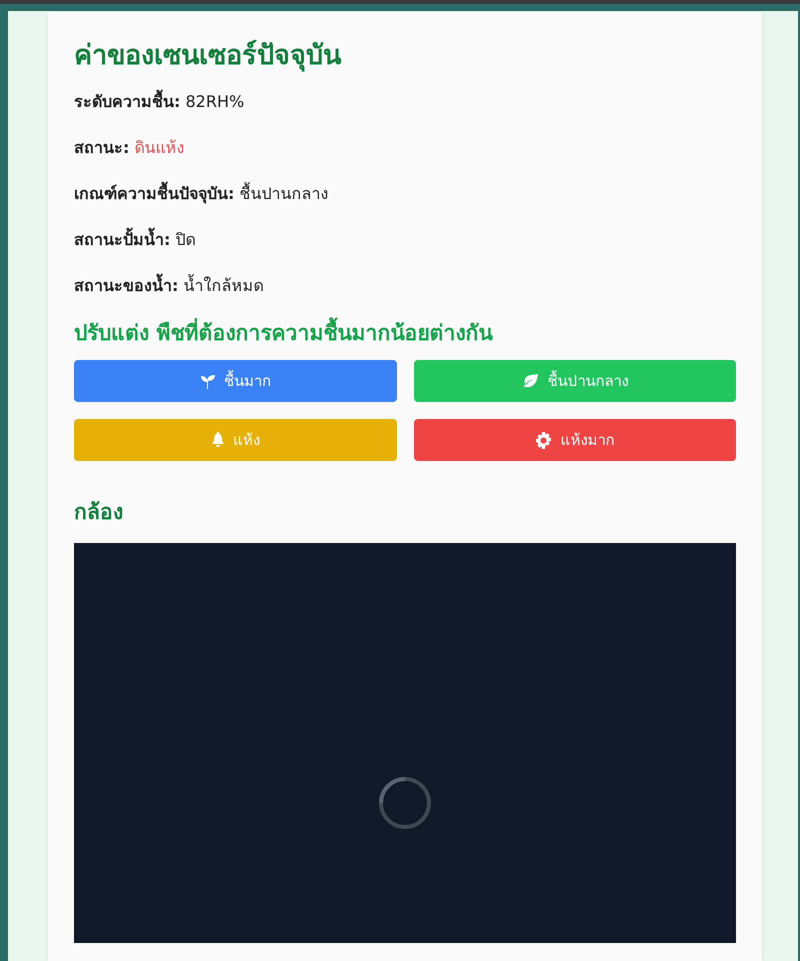  What do you see at coordinates (543, 440) in the screenshot?
I see `gear-icon` at bounding box center [543, 440].